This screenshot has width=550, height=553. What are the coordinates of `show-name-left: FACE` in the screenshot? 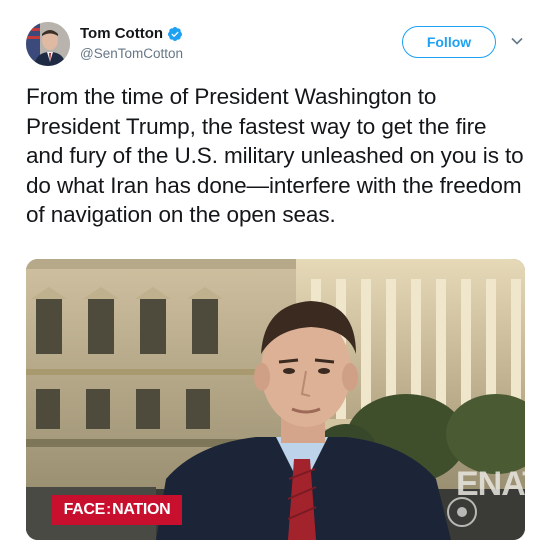 It's located at (84, 509).